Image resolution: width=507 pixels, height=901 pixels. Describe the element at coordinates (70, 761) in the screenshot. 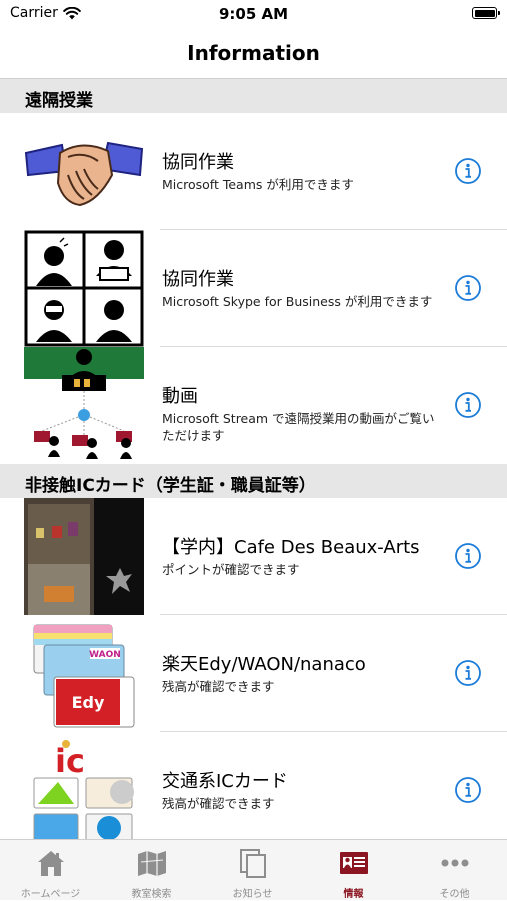

I see `ic-logo-text: ic` at that location.